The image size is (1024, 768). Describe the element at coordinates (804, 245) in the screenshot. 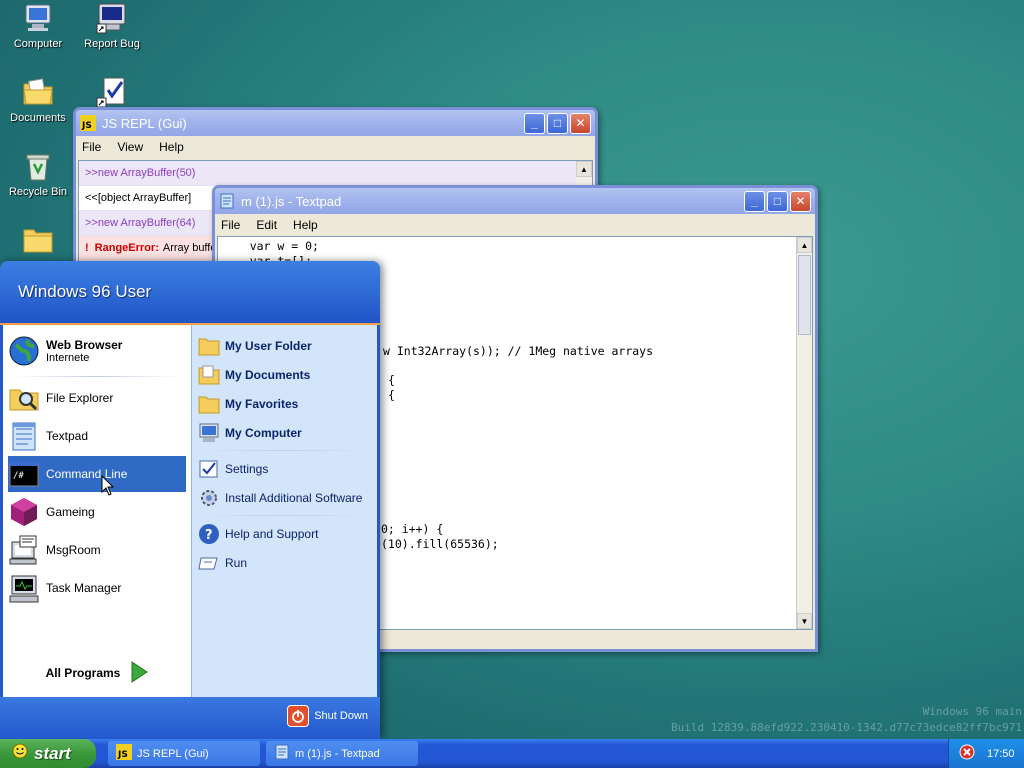

I see `scroll-up-button: ▲` at that location.